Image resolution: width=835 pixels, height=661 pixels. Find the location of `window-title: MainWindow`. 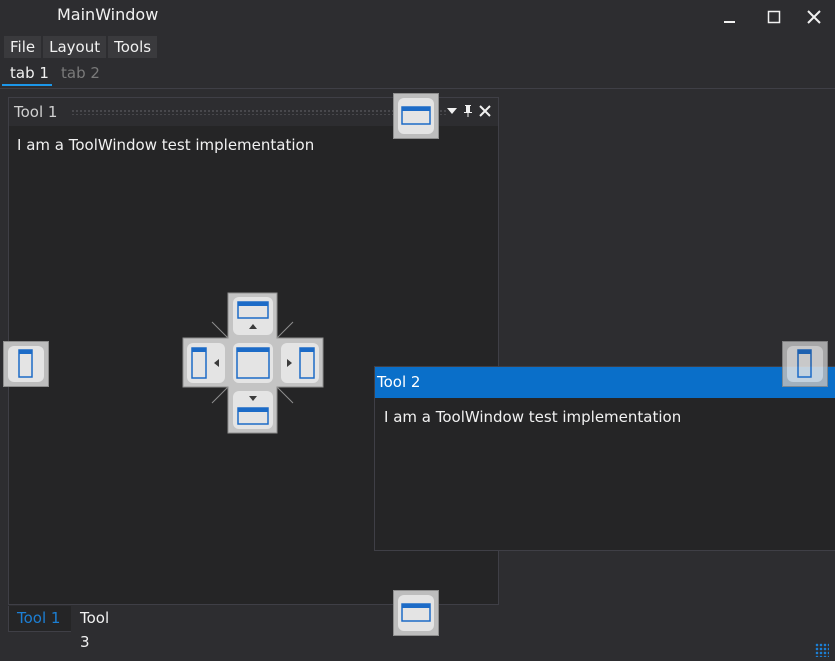

window-title: MainWindow is located at coordinates (108, 14).